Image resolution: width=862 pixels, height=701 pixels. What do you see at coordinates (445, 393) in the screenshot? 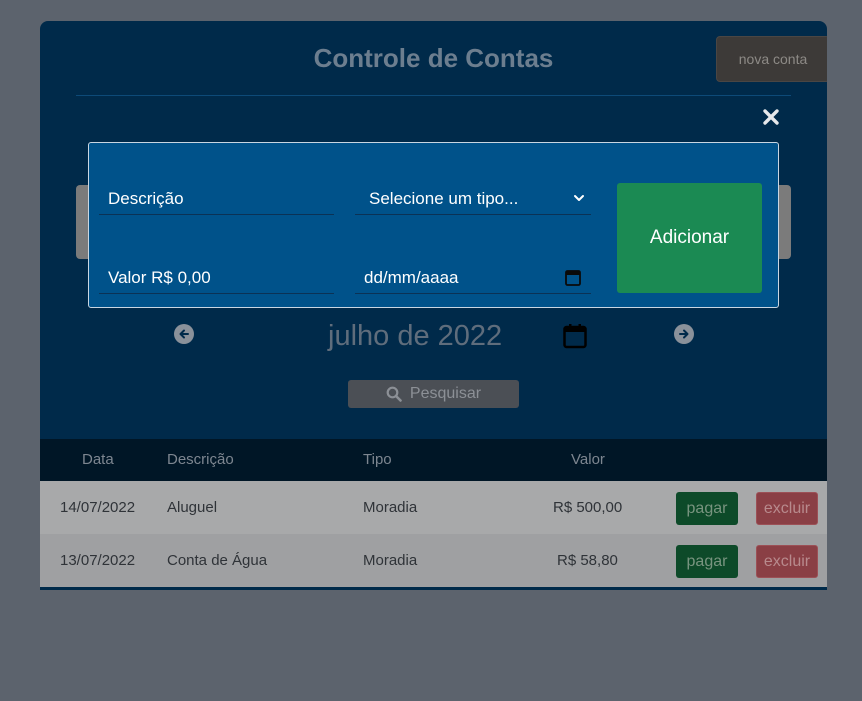
I see `search-label: Pesquisar` at bounding box center [445, 393].